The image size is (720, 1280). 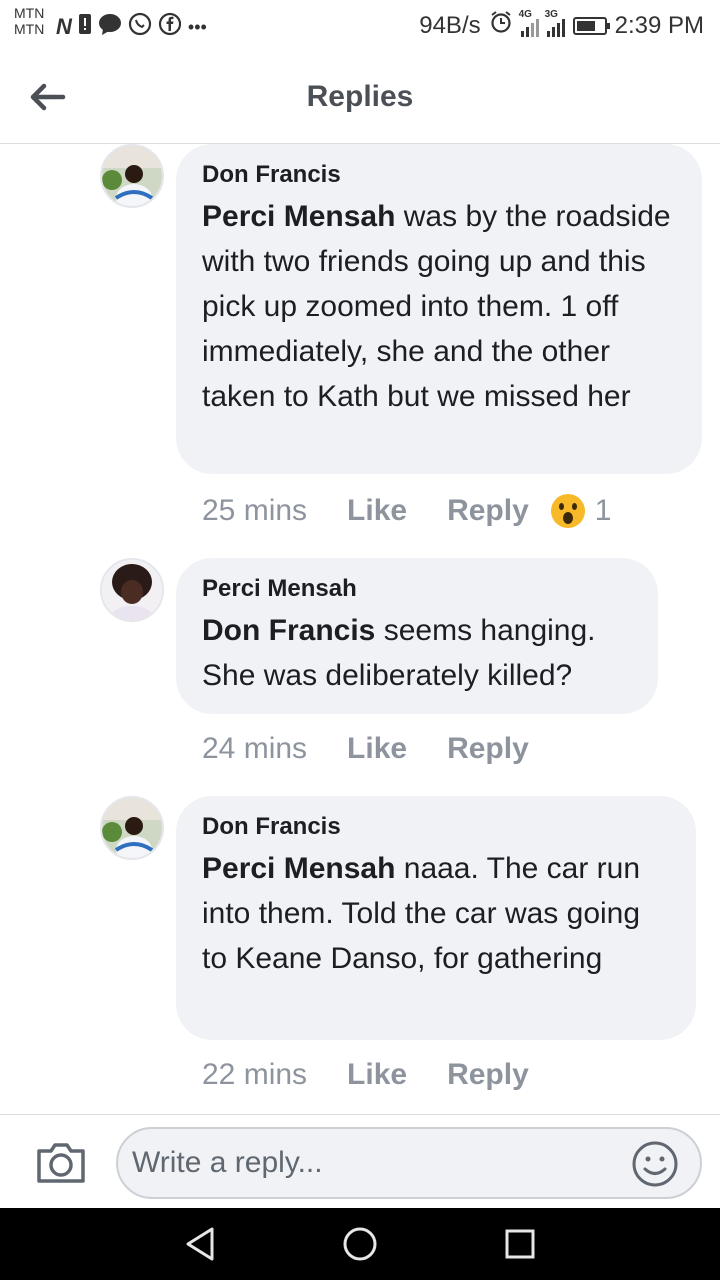 I want to click on wow-icon, so click(x=567, y=511).